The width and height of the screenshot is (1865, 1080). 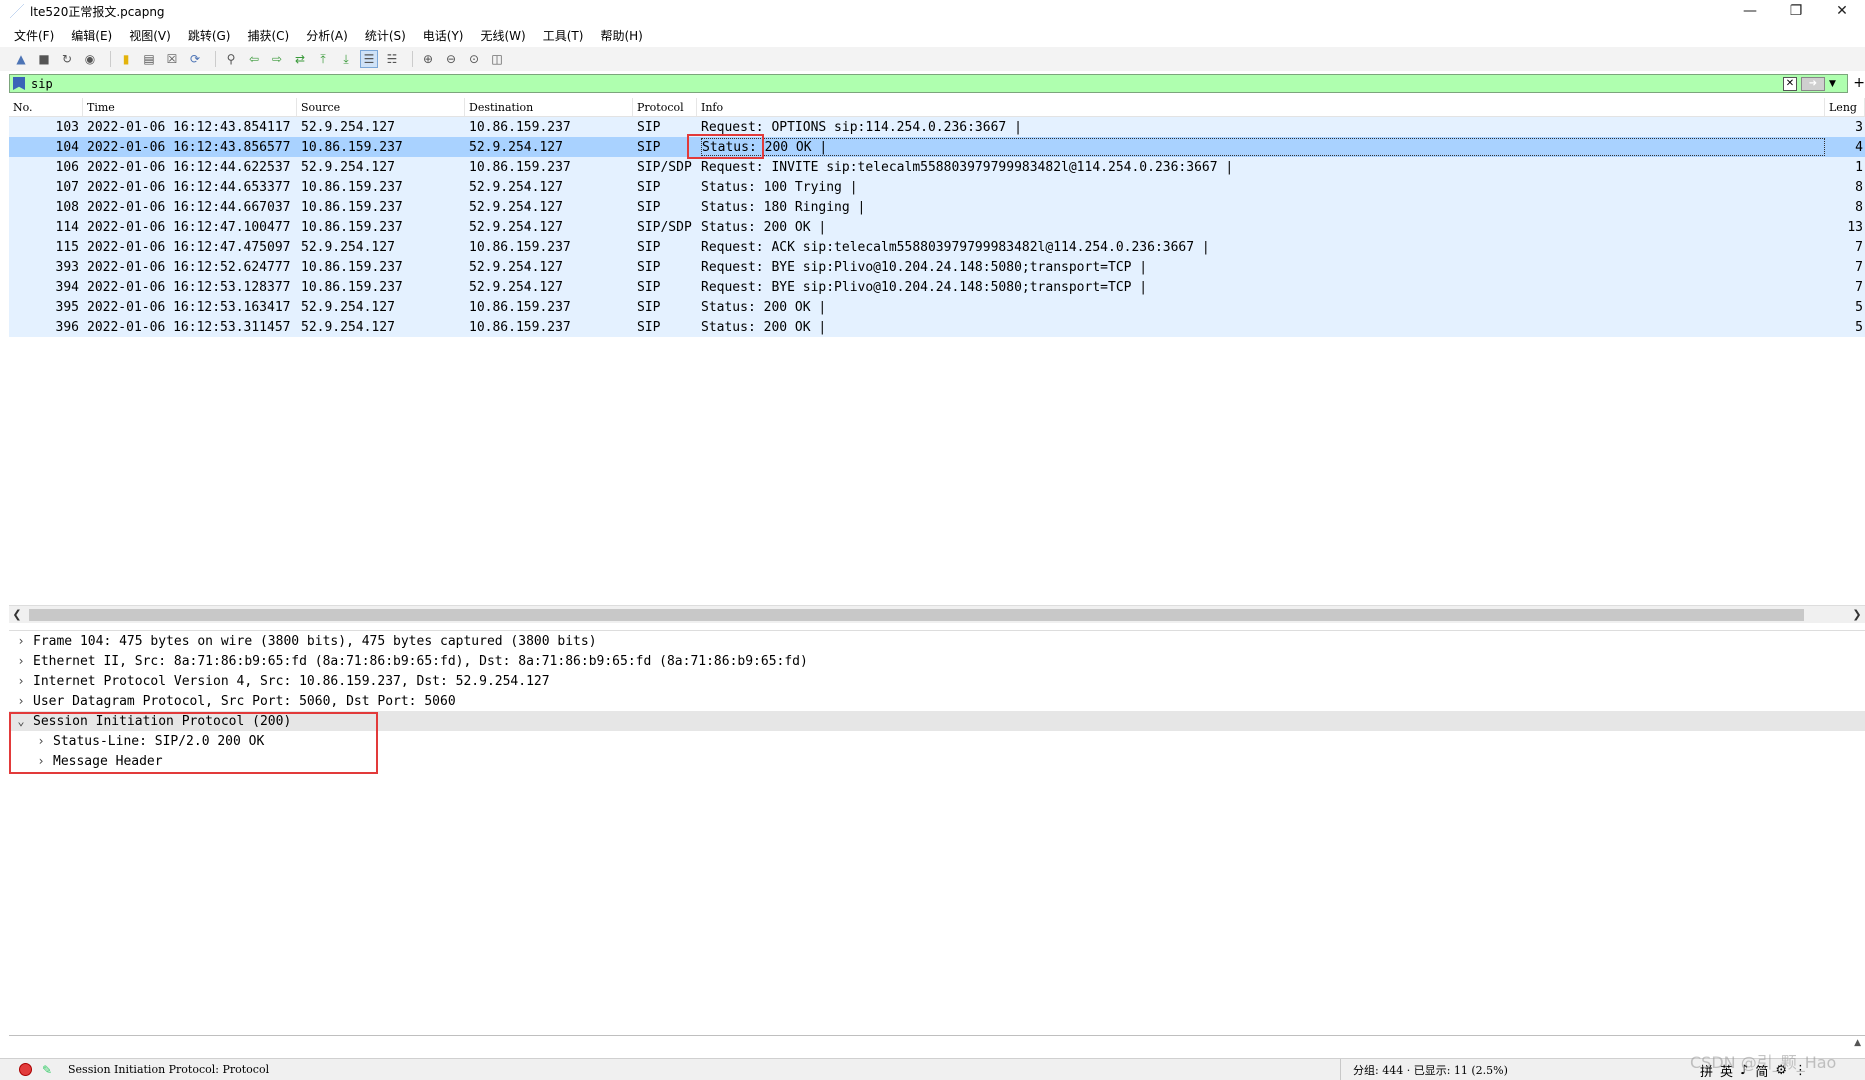 What do you see at coordinates (1845, 107) in the screenshot?
I see `column-header-length: Leng` at bounding box center [1845, 107].